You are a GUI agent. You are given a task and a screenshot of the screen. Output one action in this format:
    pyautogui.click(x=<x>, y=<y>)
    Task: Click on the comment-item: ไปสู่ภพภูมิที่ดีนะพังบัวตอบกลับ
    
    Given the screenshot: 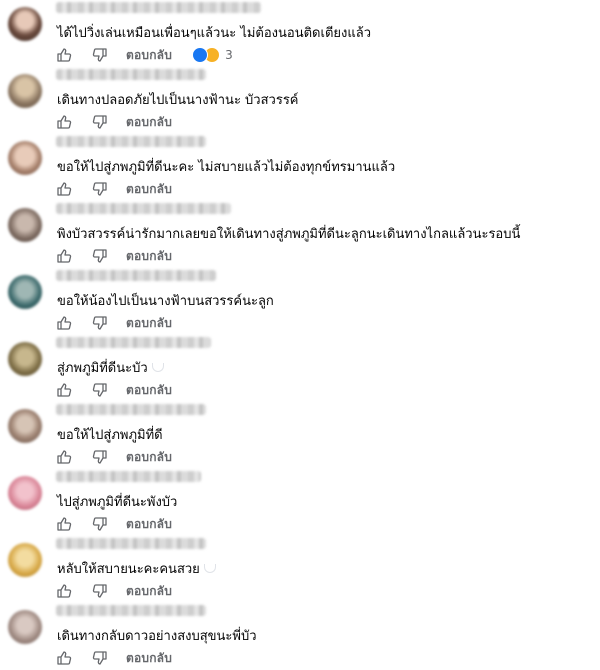 What is the action you would take?
    pyautogui.click(x=300, y=502)
    